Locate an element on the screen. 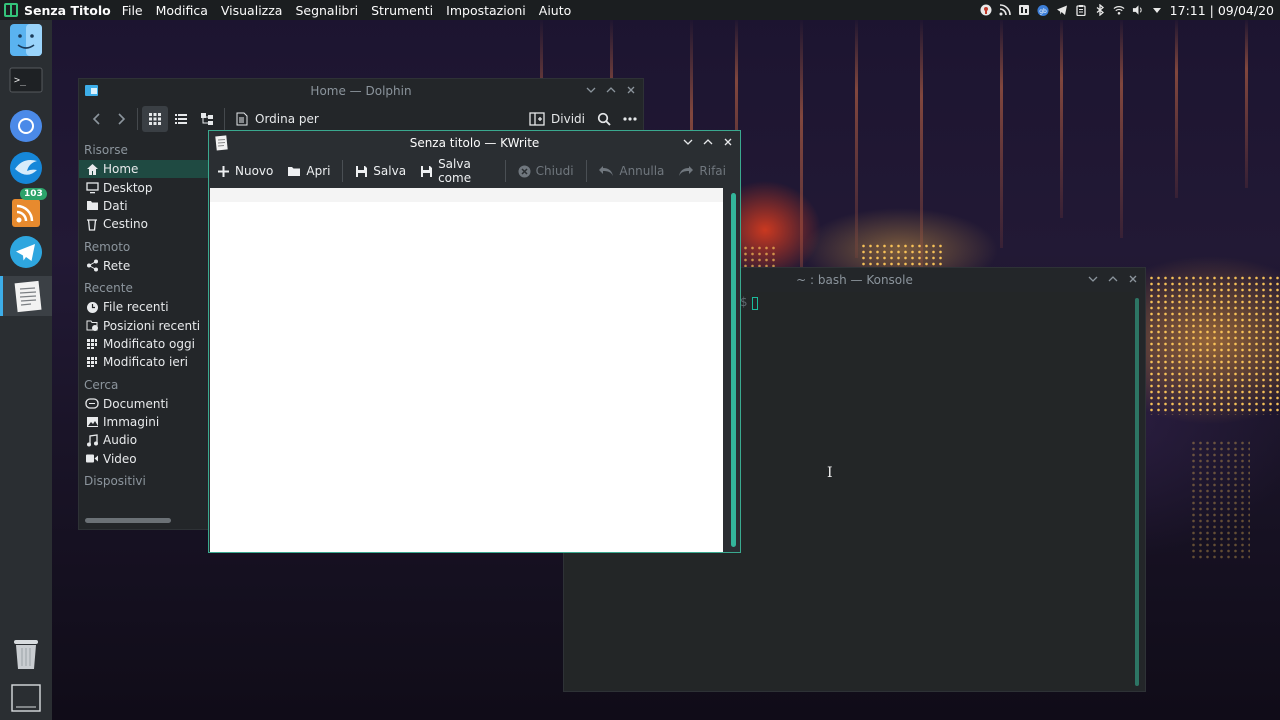 The width and height of the screenshot is (1280, 720). back-button is located at coordinates (97, 119).